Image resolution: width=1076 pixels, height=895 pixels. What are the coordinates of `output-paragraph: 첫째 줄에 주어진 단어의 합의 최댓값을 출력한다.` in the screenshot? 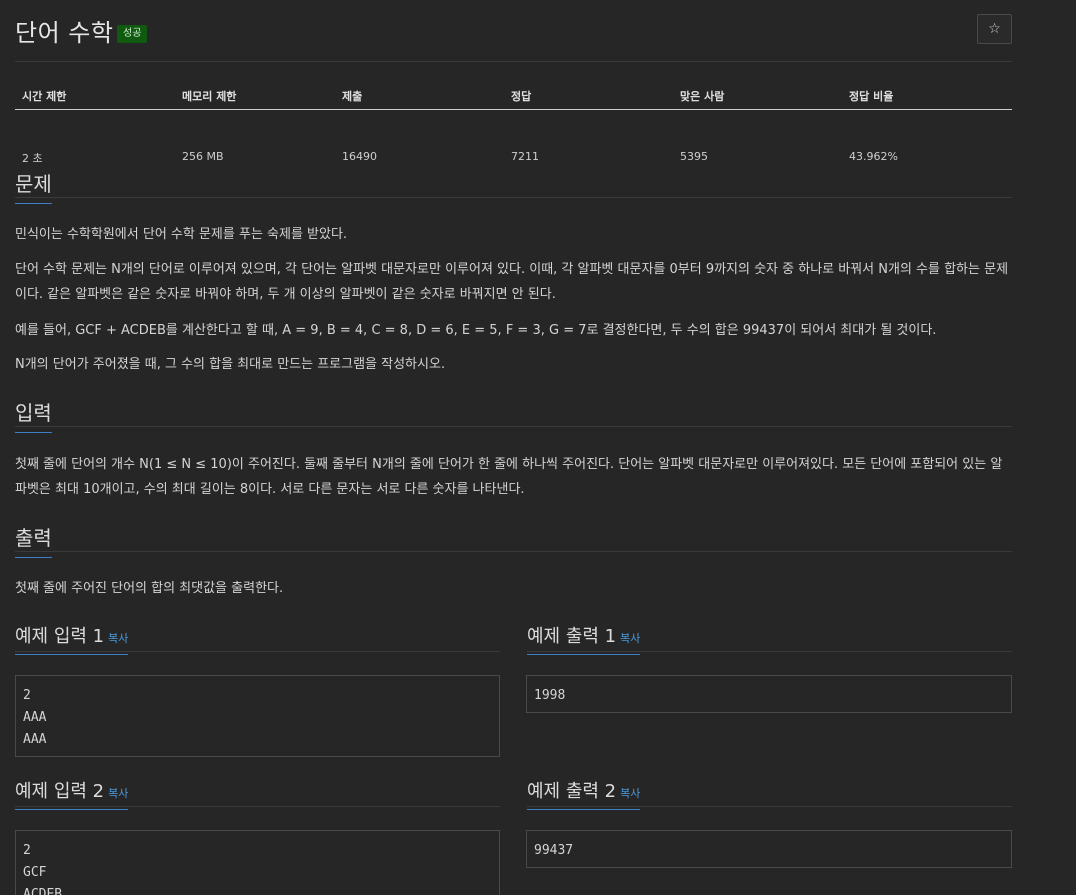 It's located at (149, 588).